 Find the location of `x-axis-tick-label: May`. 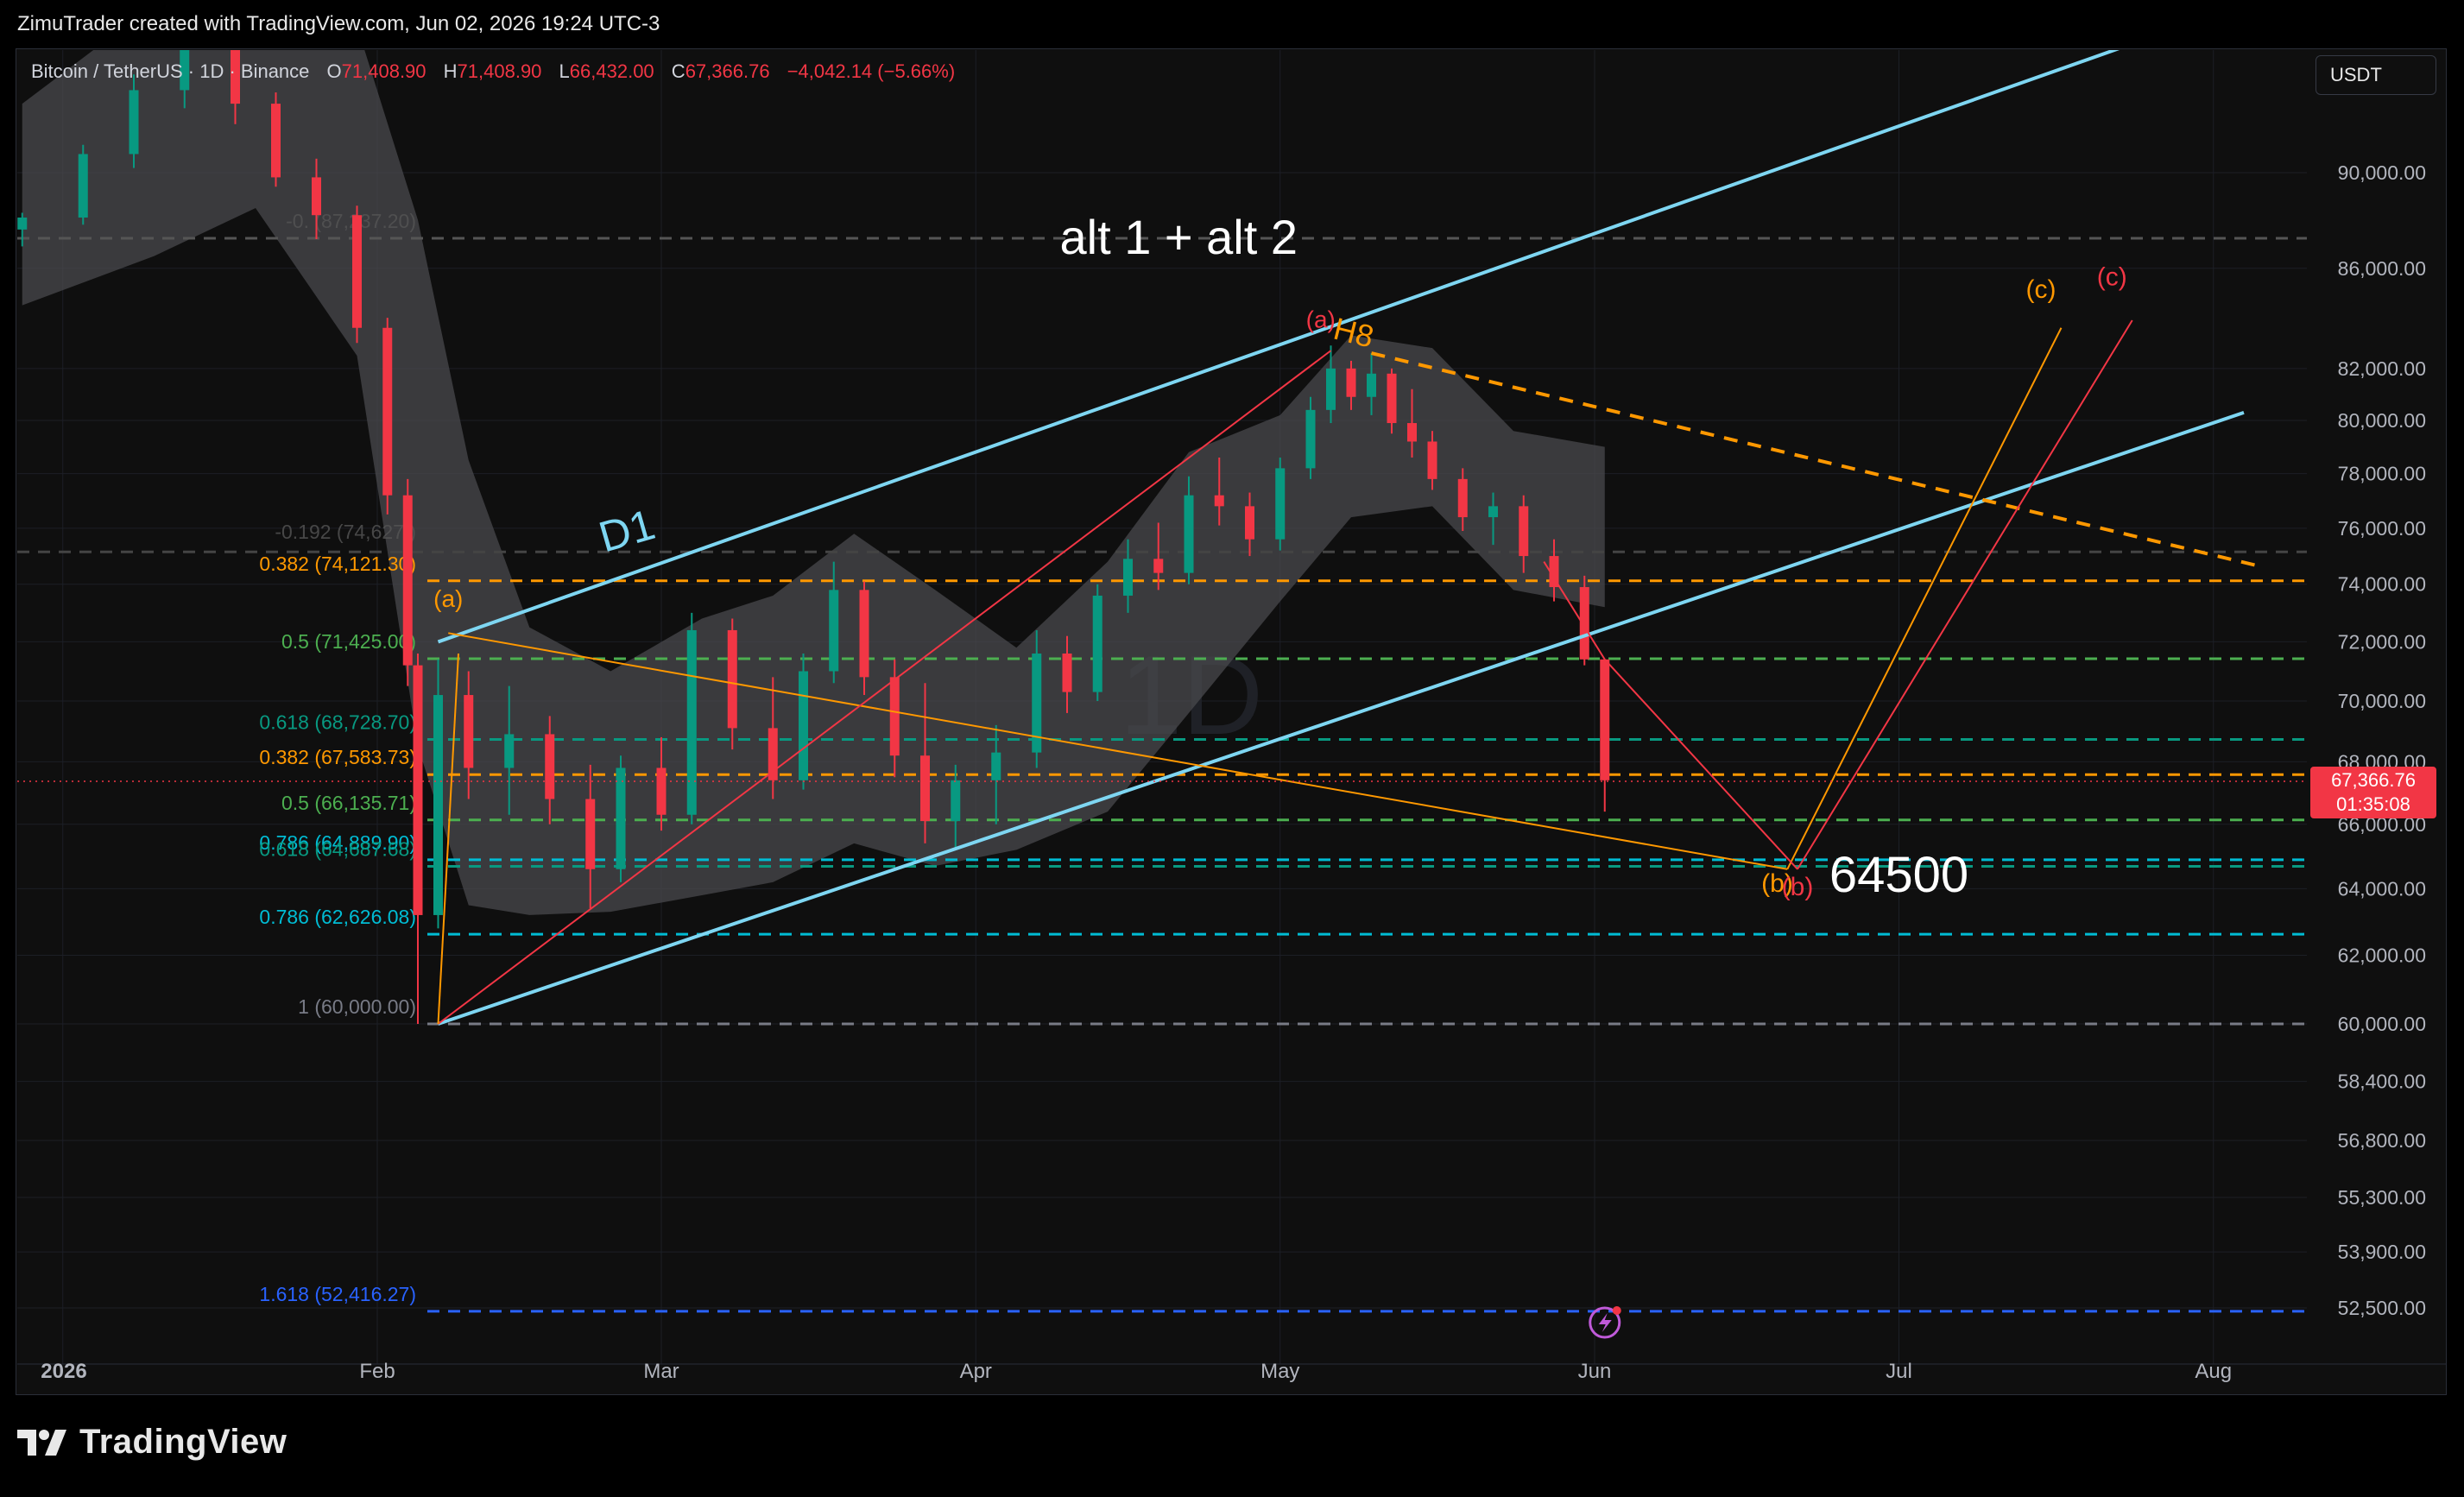

x-axis-tick-label: May is located at coordinates (1279, 1372).